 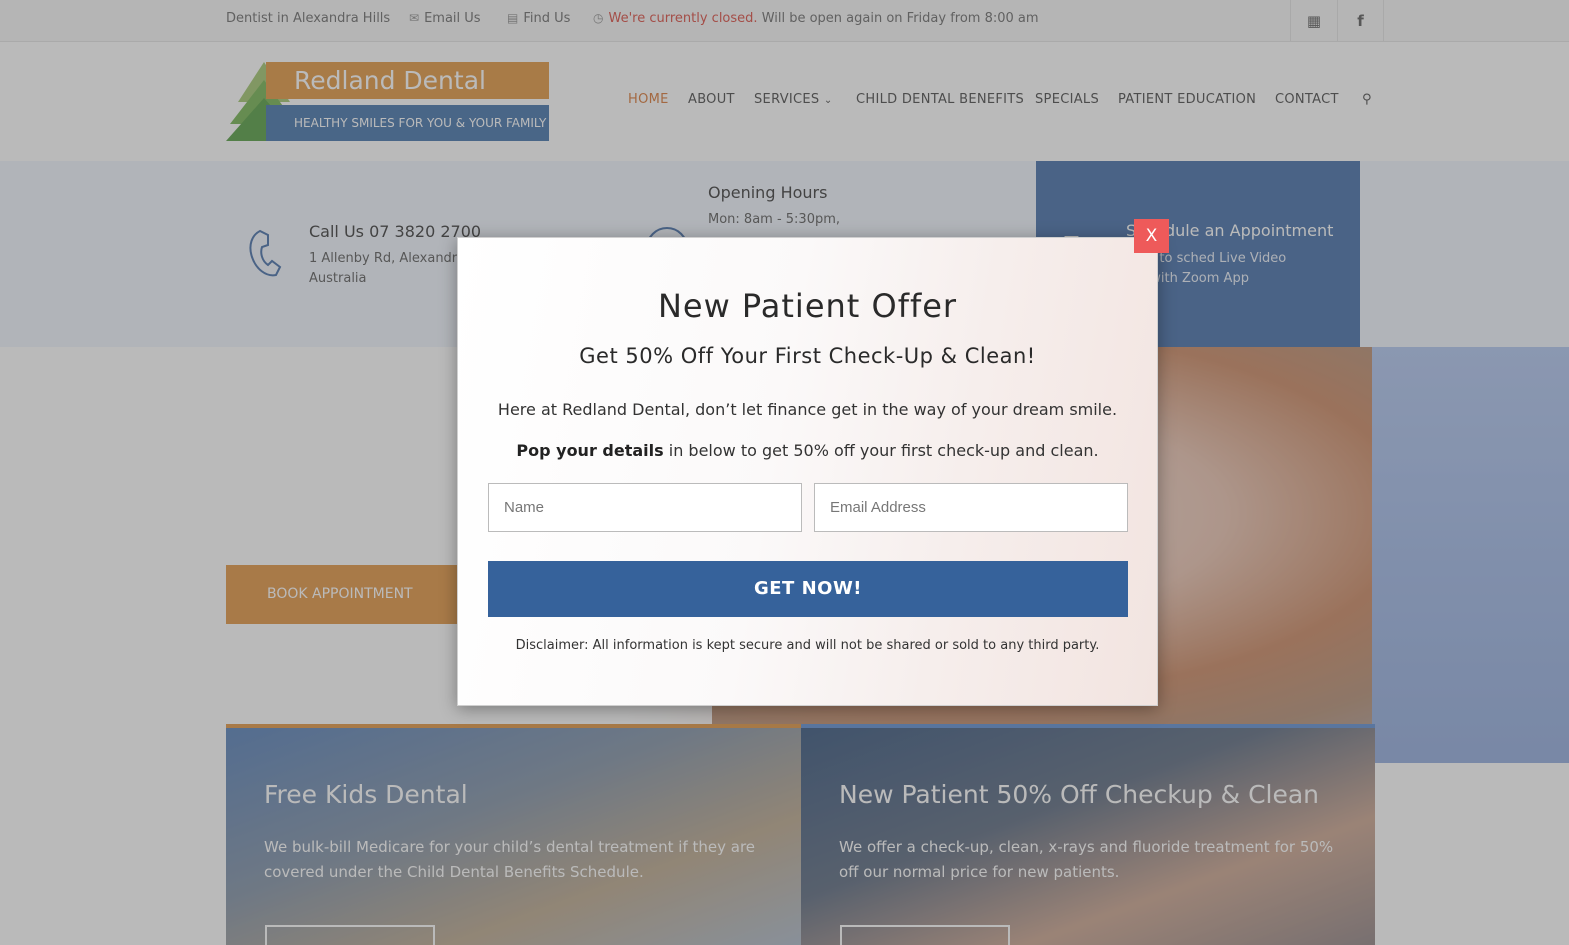 What do you see at coordinates (807, 356) in the screenshot?
I see `modal-subtitle: Get 50% Off Your First Check-Up & Clean!` at bounding box center [807, 356].